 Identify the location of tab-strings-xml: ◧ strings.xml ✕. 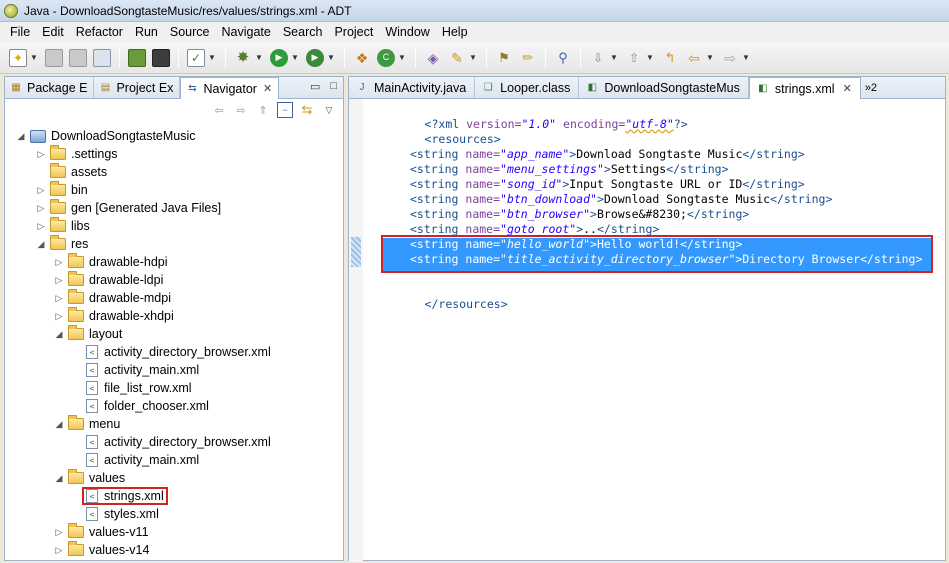
(804, 88).